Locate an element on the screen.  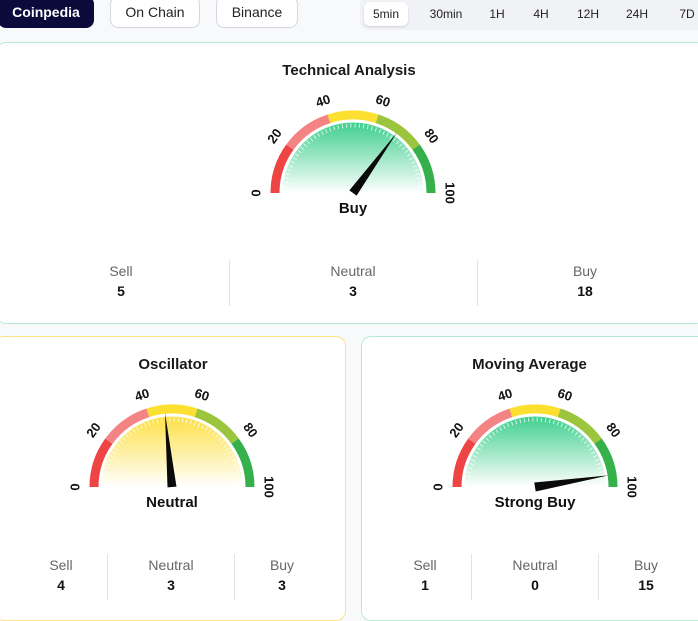
moving-average-buy-label: Buy is located at coordinates (646, 565).